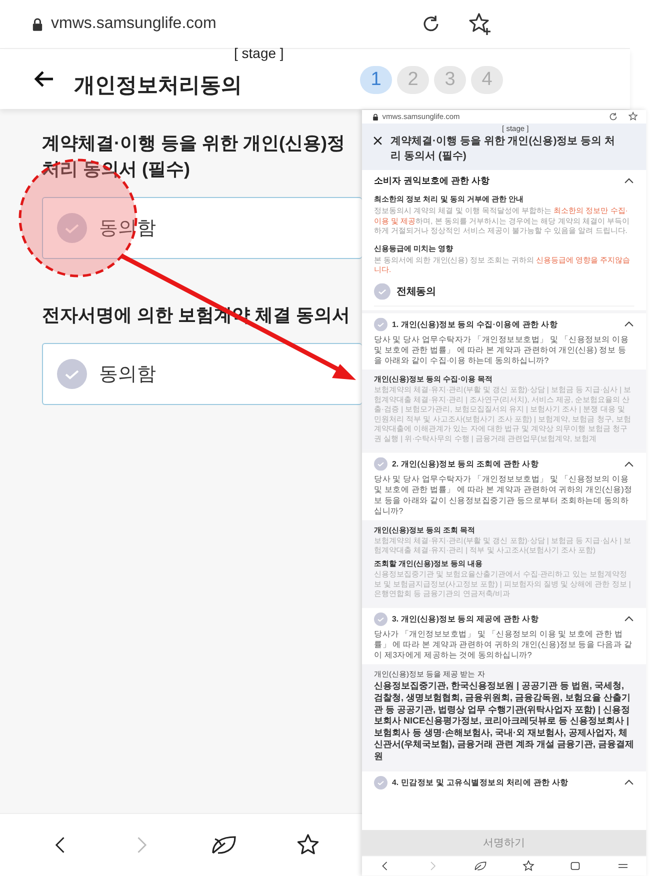 Image resolution: width=650 pixels, height=876 pixels. I want to click on reload-icon, so click(613, 117).